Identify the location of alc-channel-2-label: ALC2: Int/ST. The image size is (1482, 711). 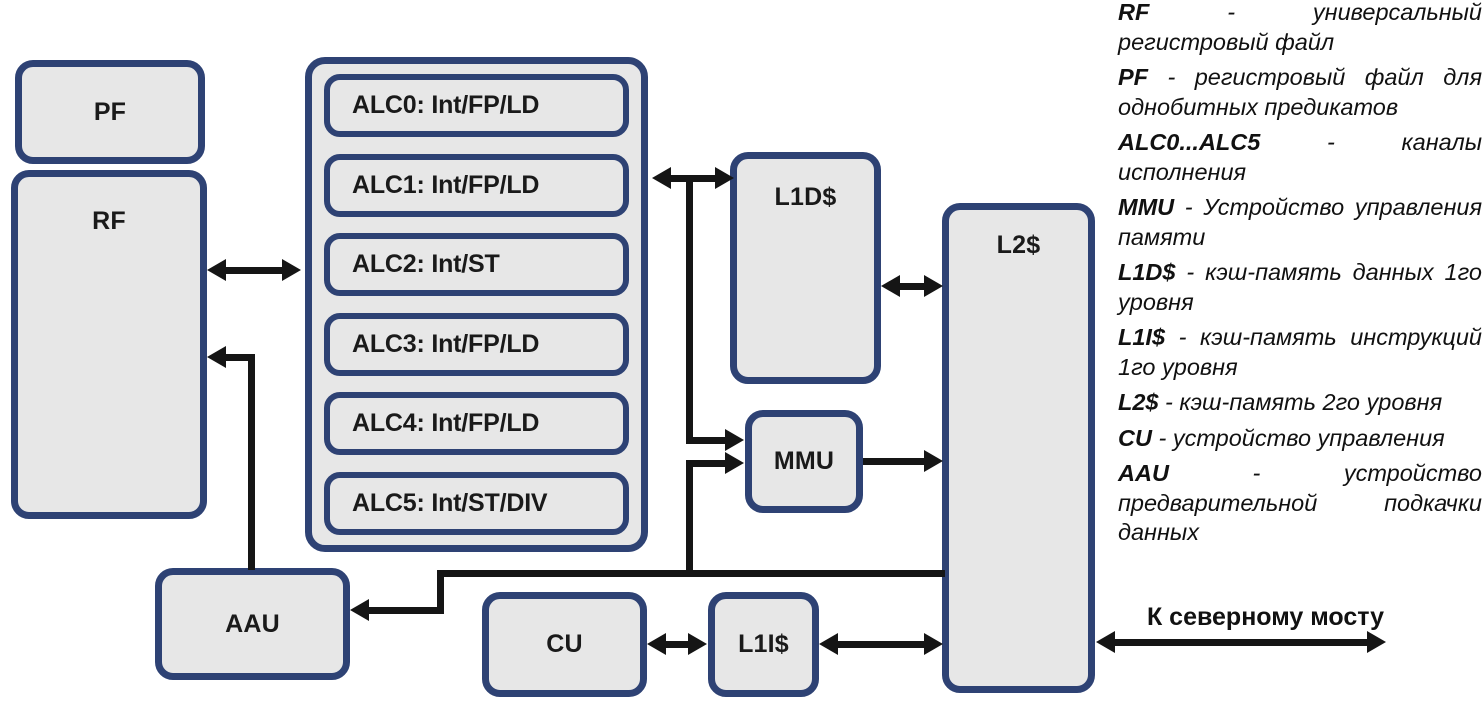
(426, 264).